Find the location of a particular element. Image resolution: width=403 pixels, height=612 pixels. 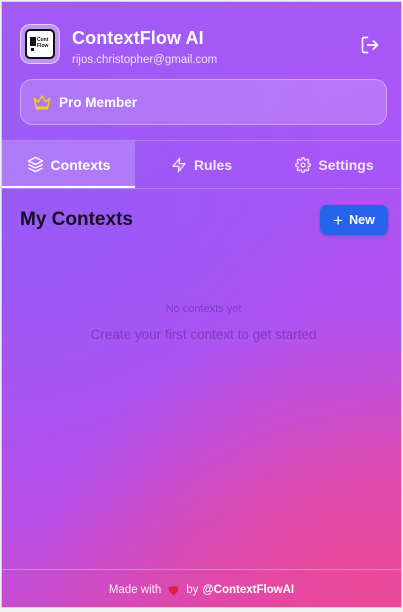

empty-state-title: No contexts yet is located at coordinates (203, 309).